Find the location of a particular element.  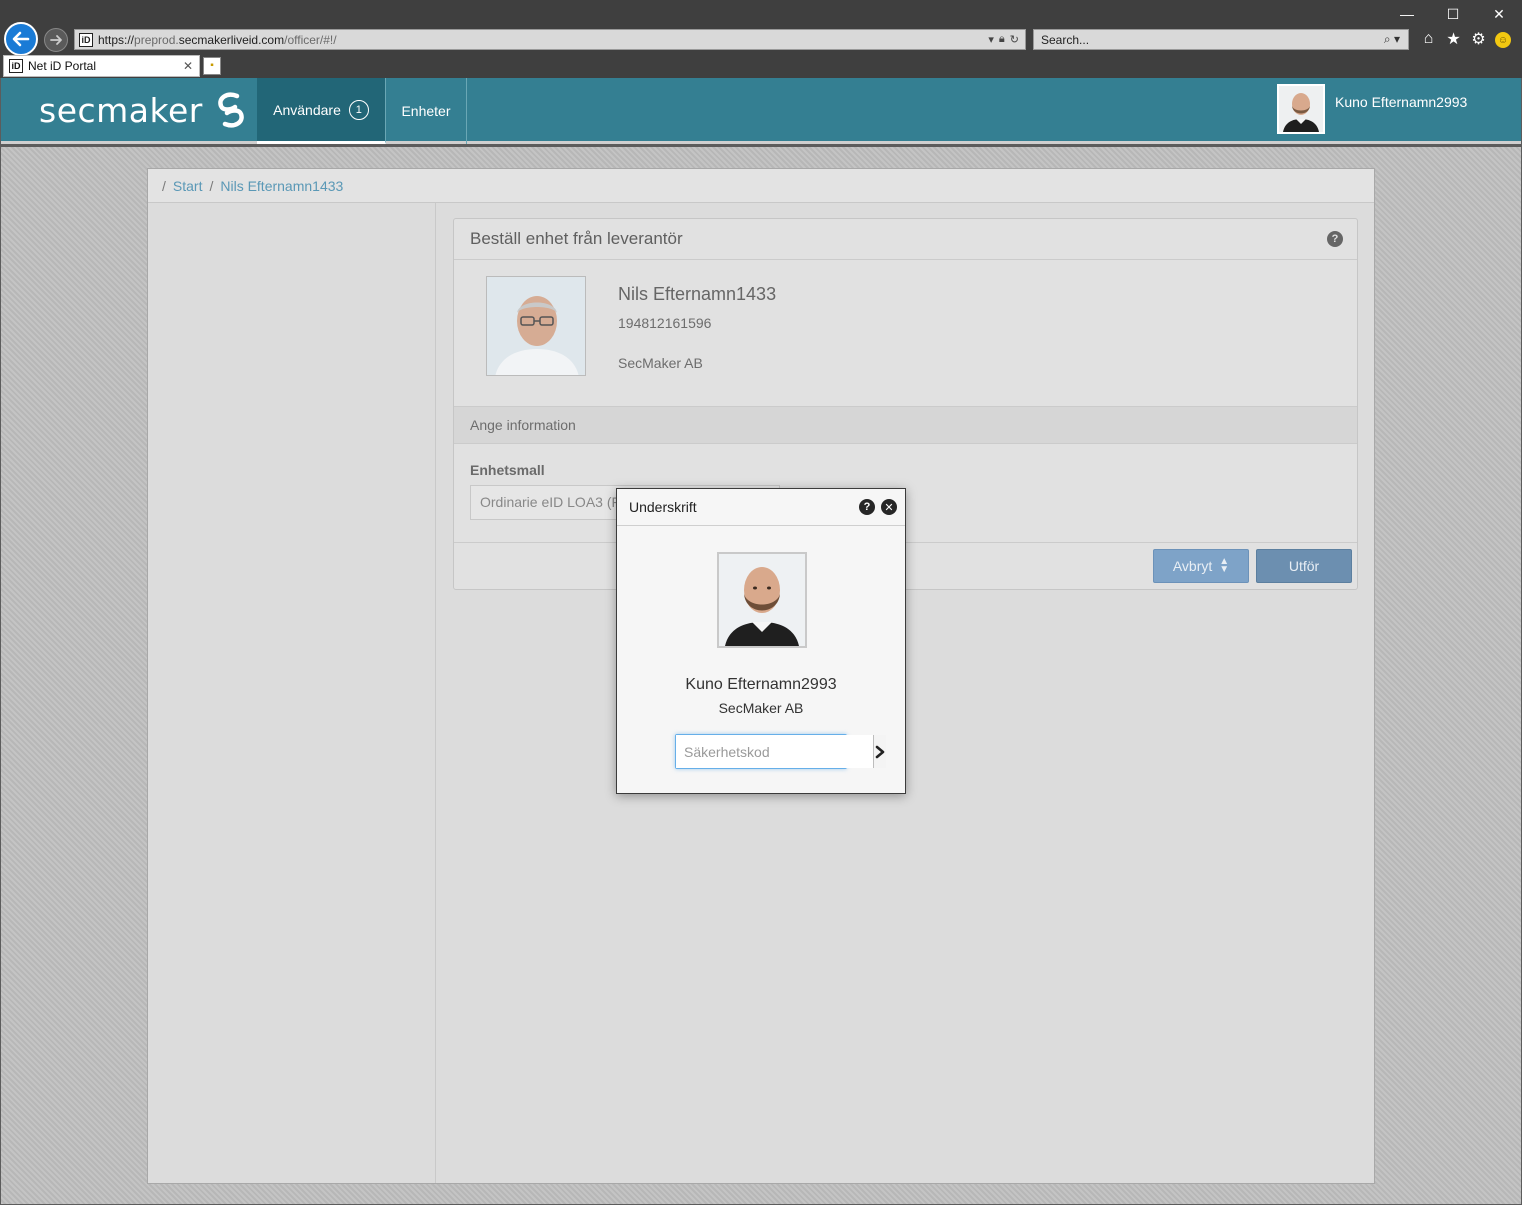

user-menu: Kuno Efternamn2993 is located at coordinates (1372, 109).